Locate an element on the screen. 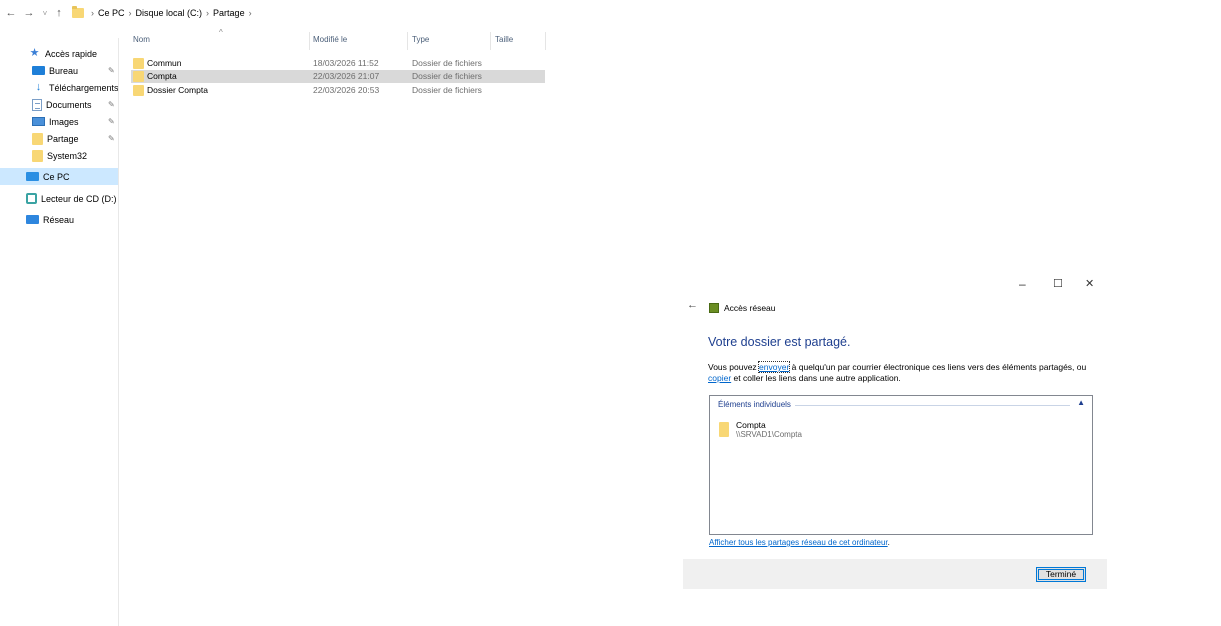 The image size is (1221, 626). shared-item-path: \\SRVAD1\Compta is located at coordinates (769, 434).